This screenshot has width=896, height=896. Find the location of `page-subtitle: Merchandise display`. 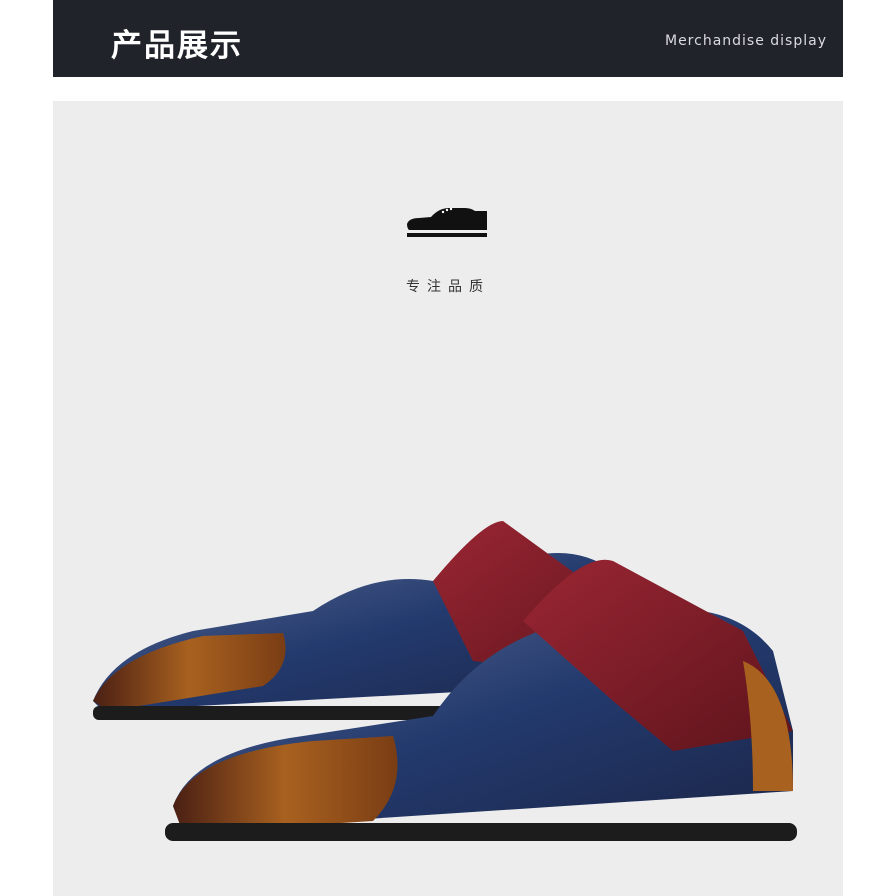

page-subtitle: Merchandise display is located at coordinates (745, 41).